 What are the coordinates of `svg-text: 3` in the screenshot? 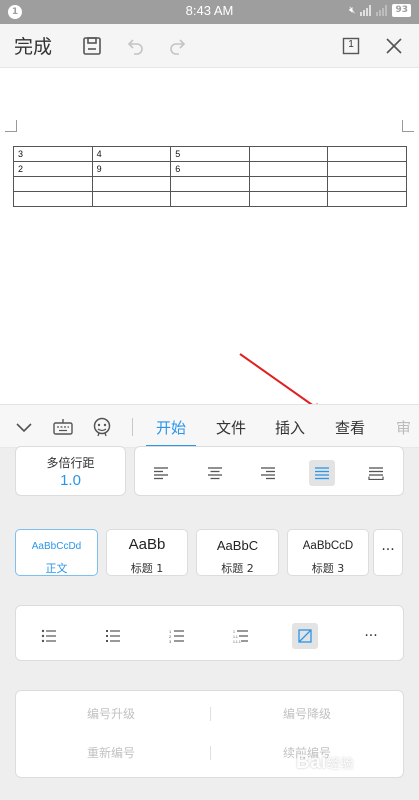 It's located at (170, 641).